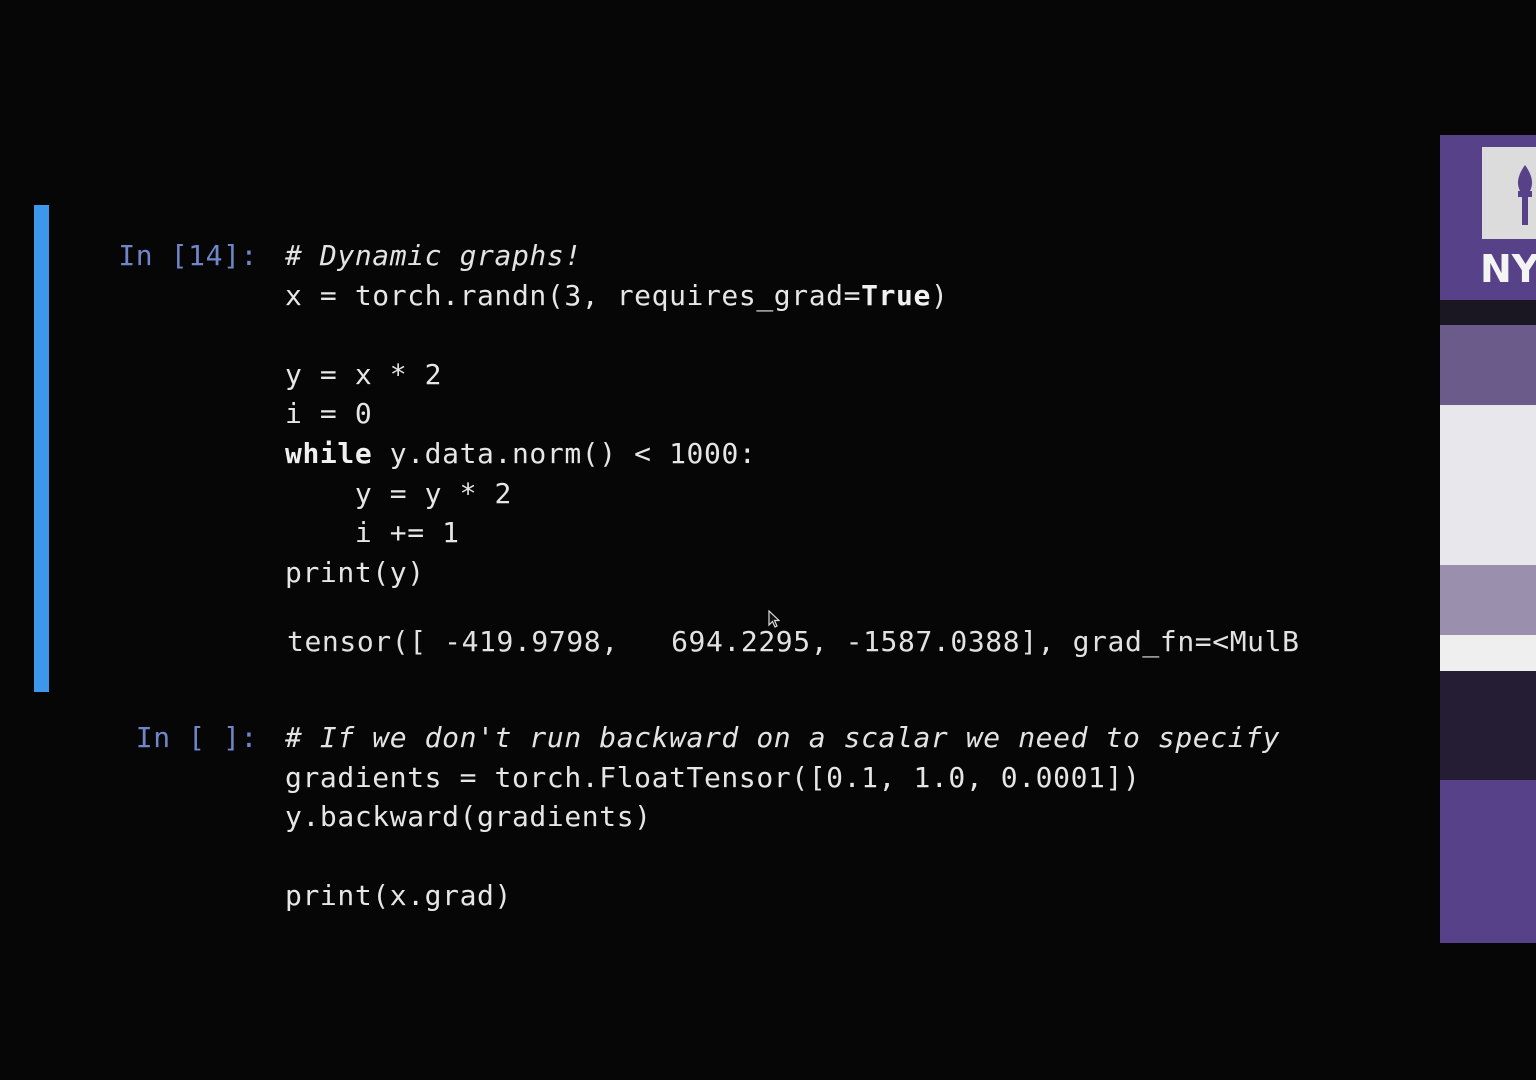 The image size is (1536, 1080). Describe the element at coordinates (398, 493) in the screenshot. I see `code-line: y = y * 2` at that location.